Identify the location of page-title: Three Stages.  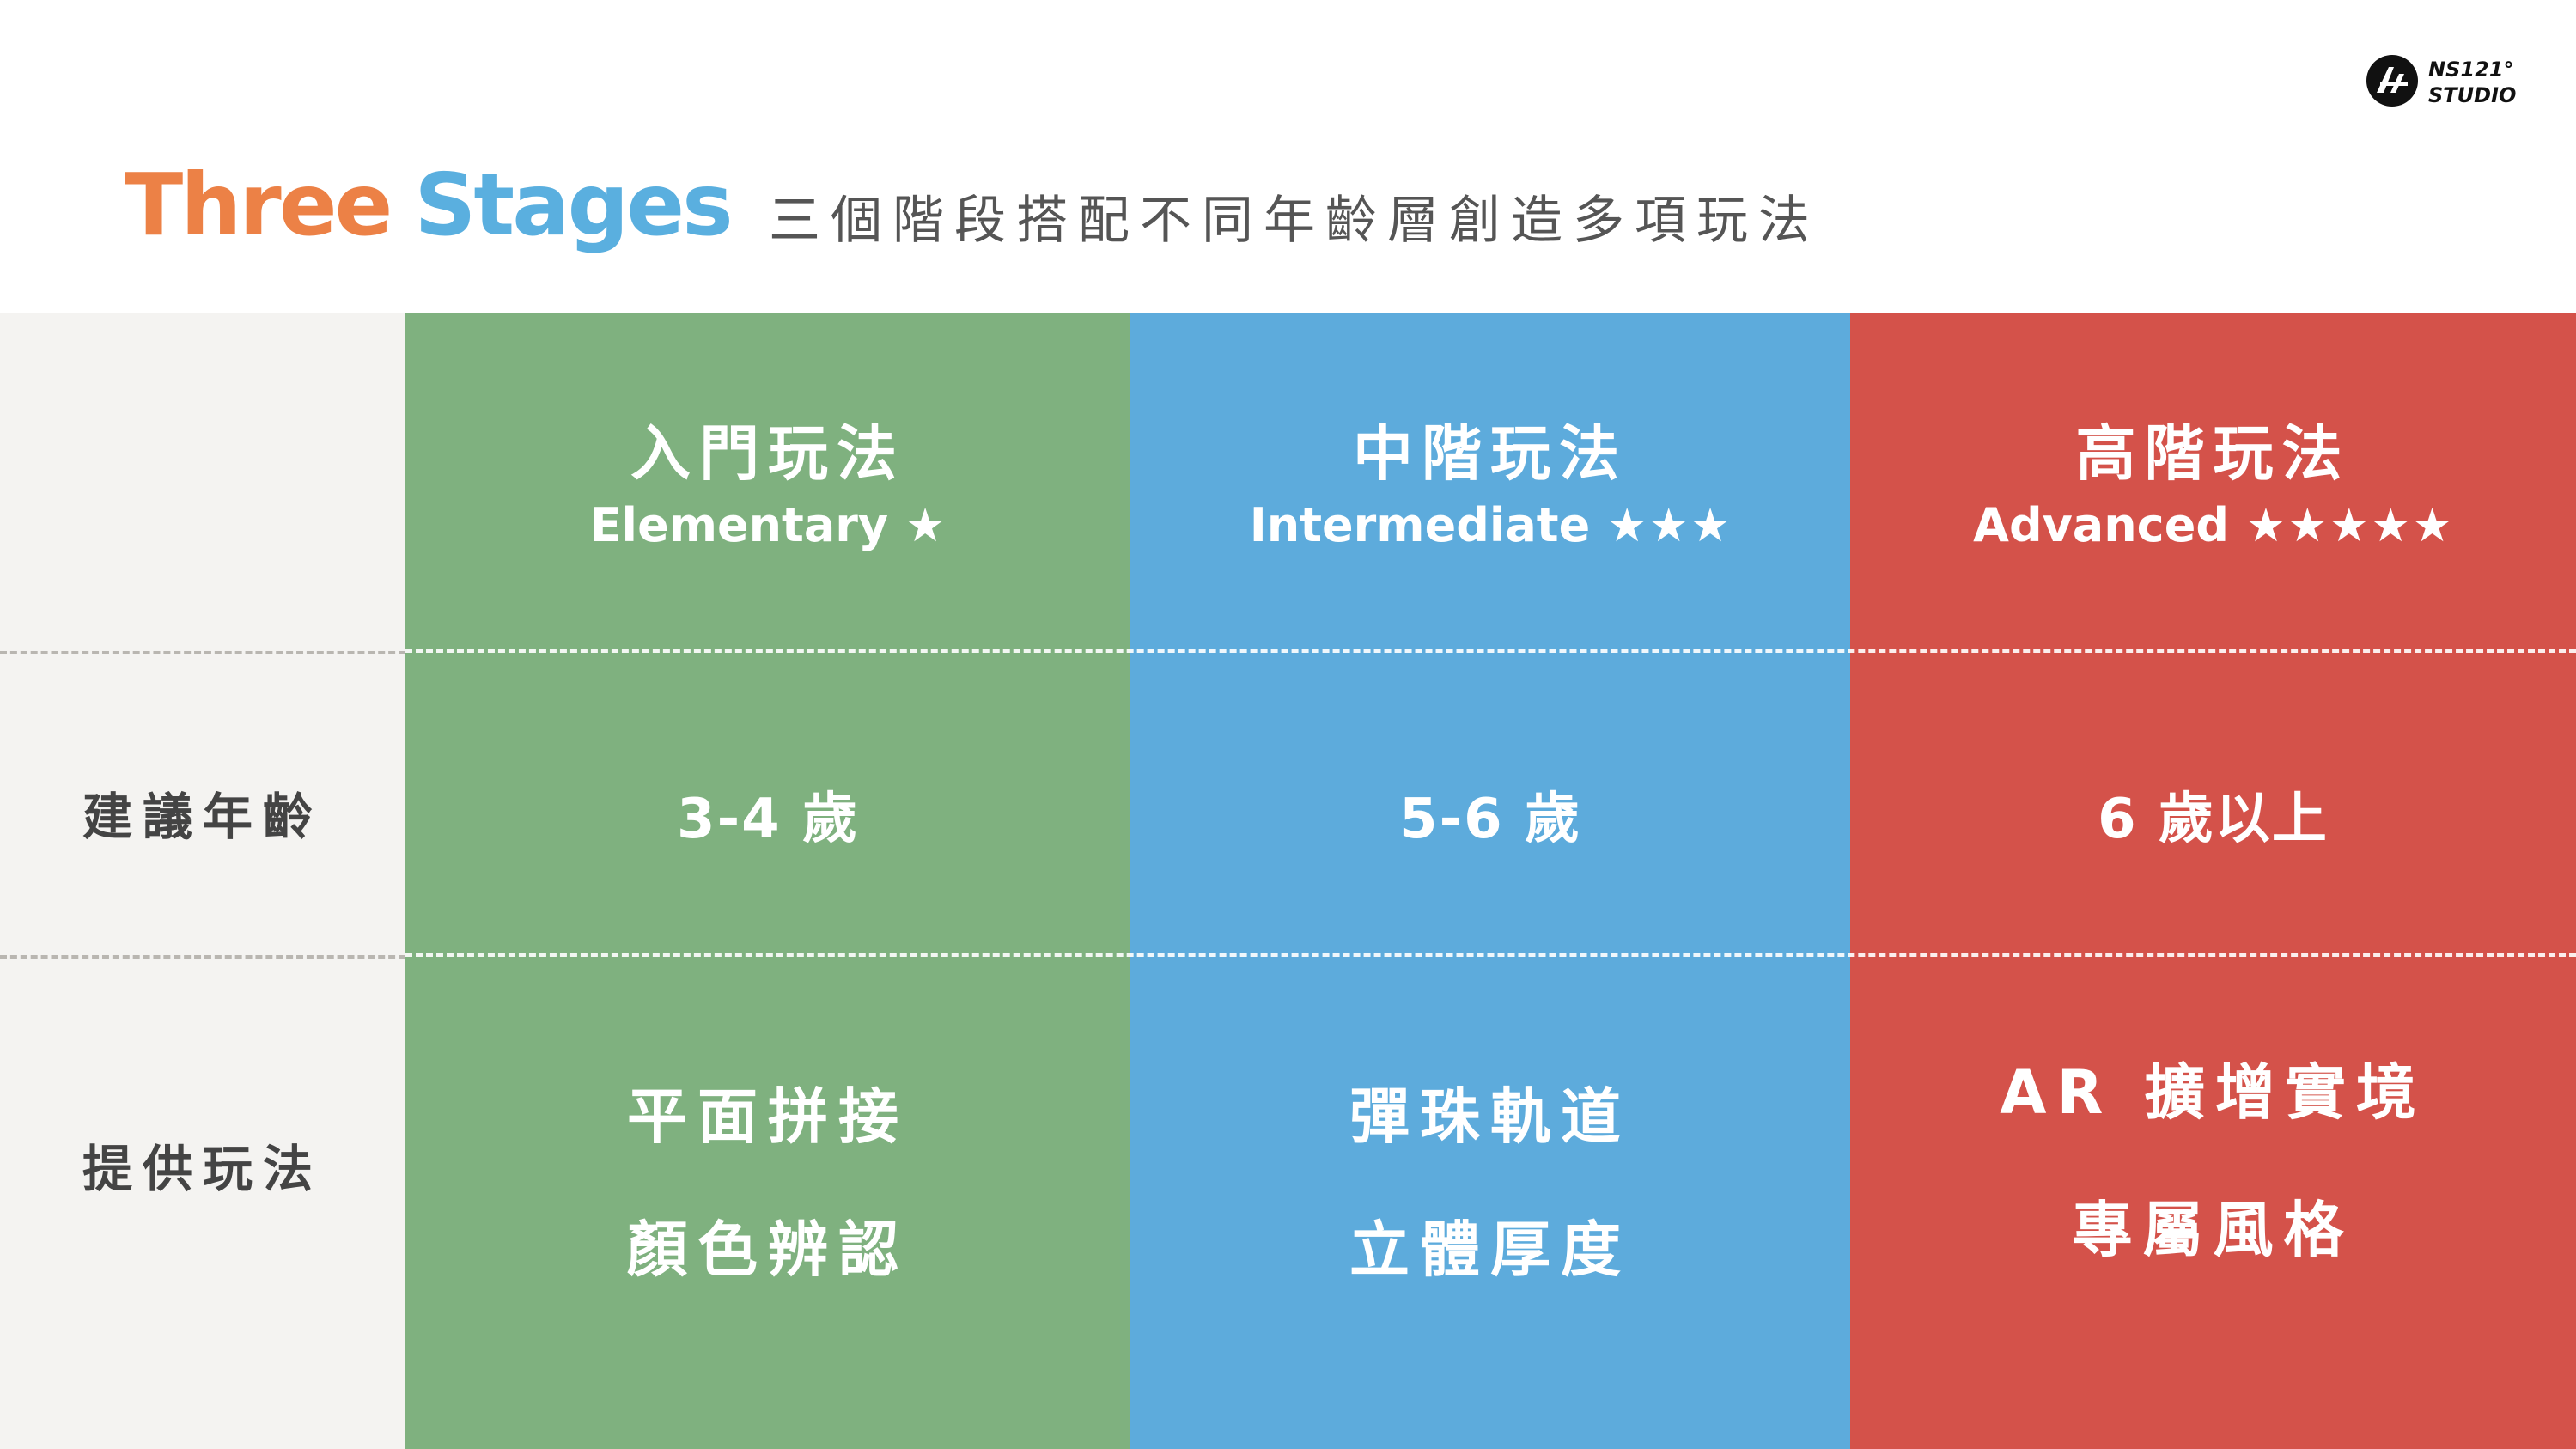
(429, 206).